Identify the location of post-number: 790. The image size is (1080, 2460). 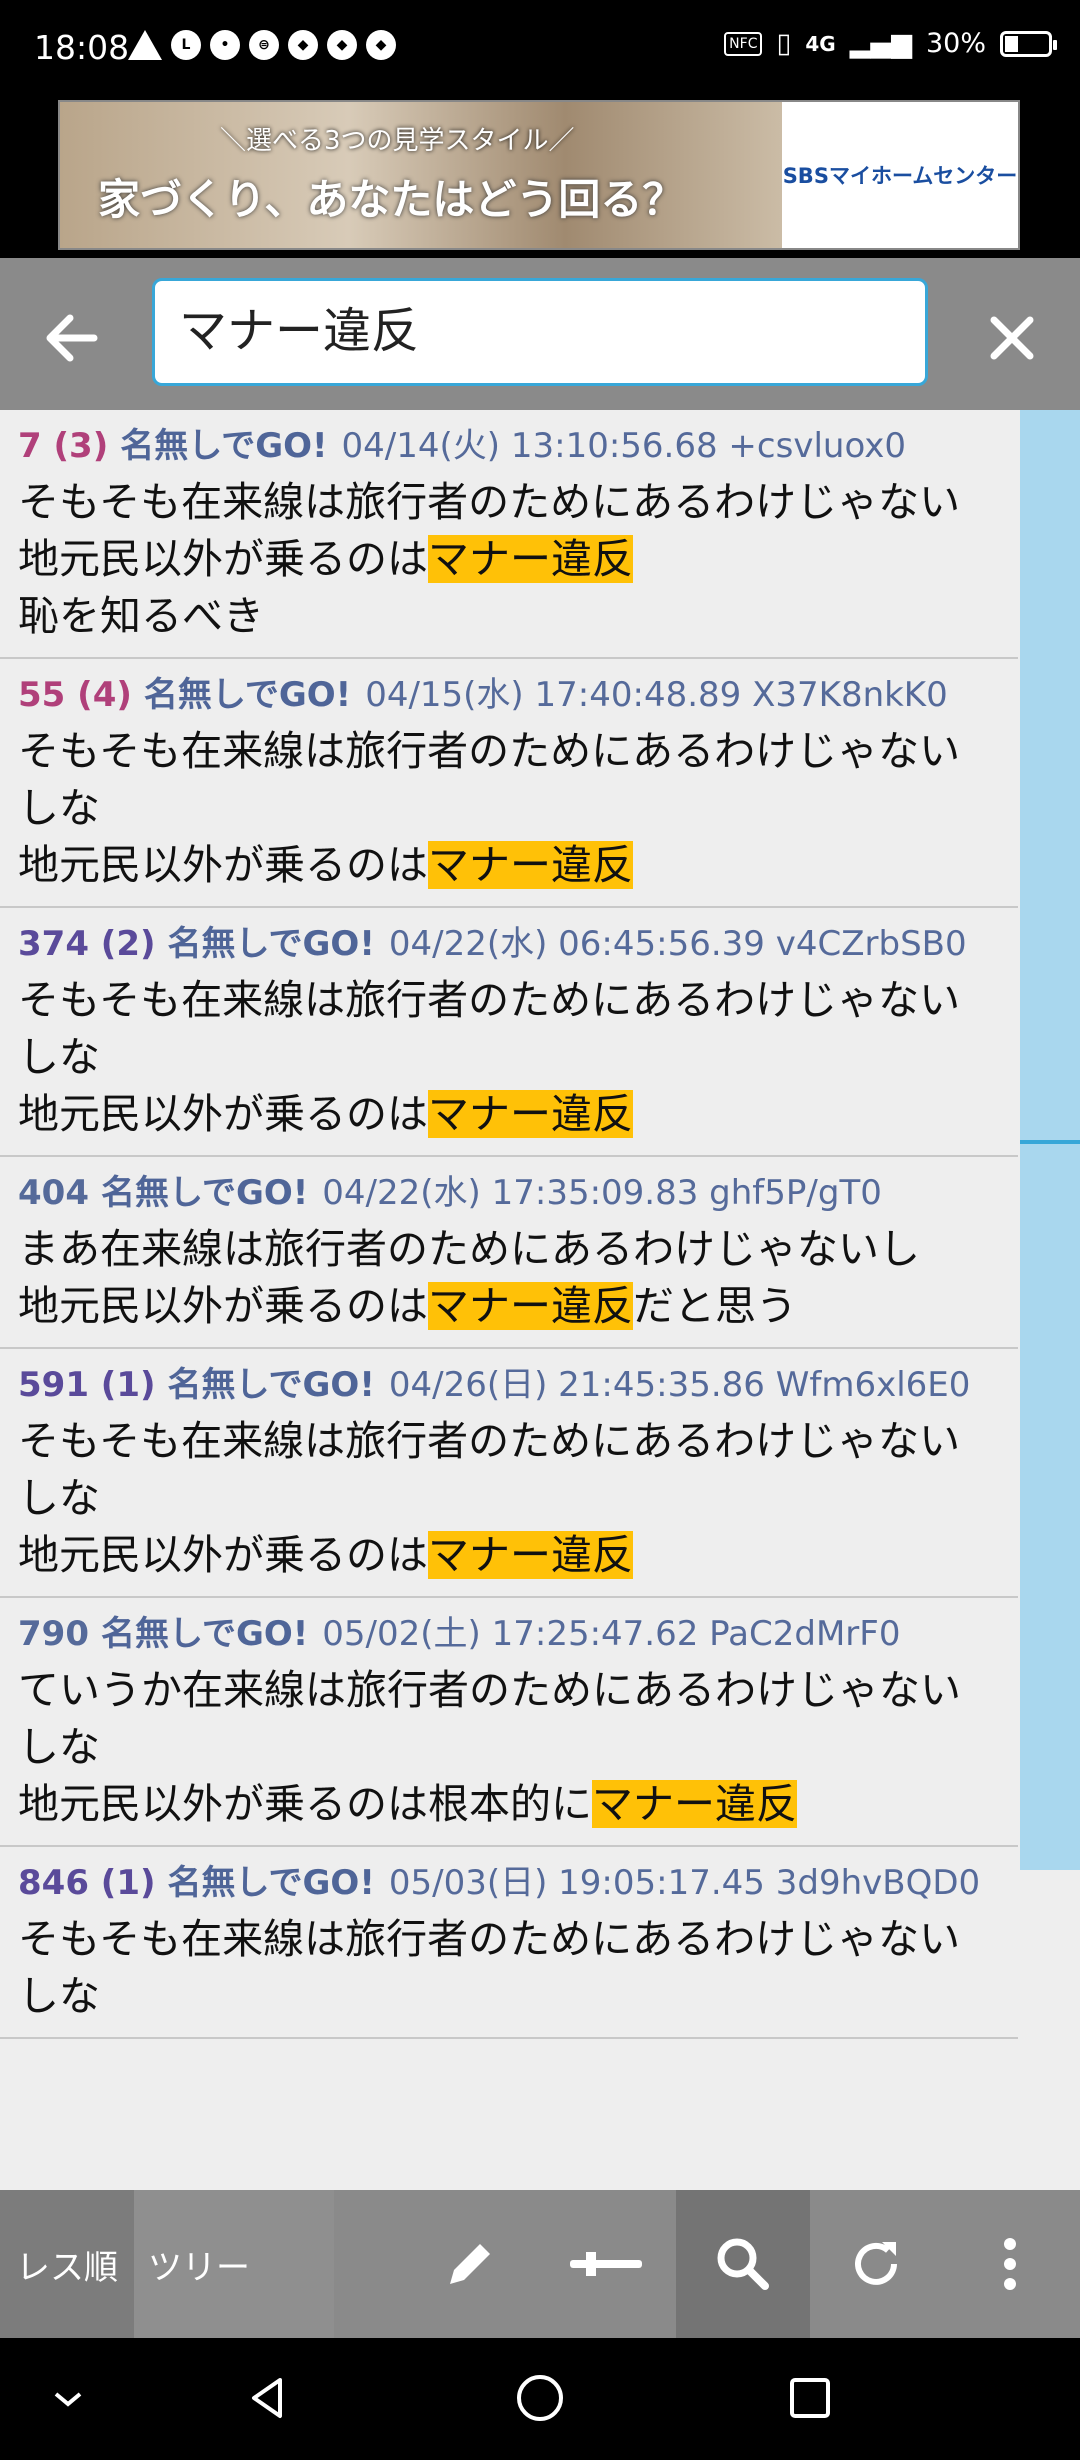
(53, 1634).